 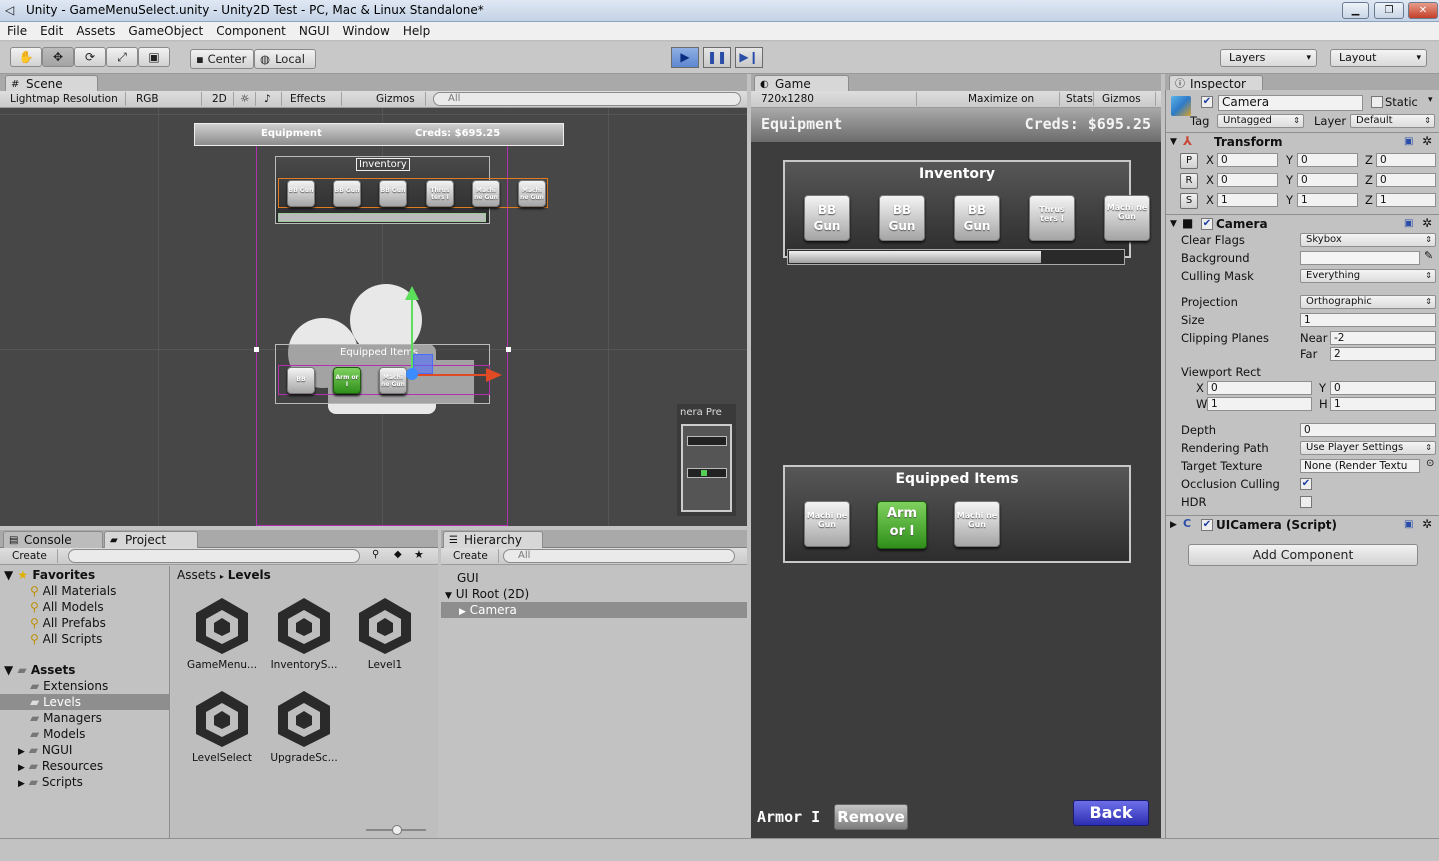 I want to click on camera-enabled-checkbox: ✔, so click(x=1207, y=224).